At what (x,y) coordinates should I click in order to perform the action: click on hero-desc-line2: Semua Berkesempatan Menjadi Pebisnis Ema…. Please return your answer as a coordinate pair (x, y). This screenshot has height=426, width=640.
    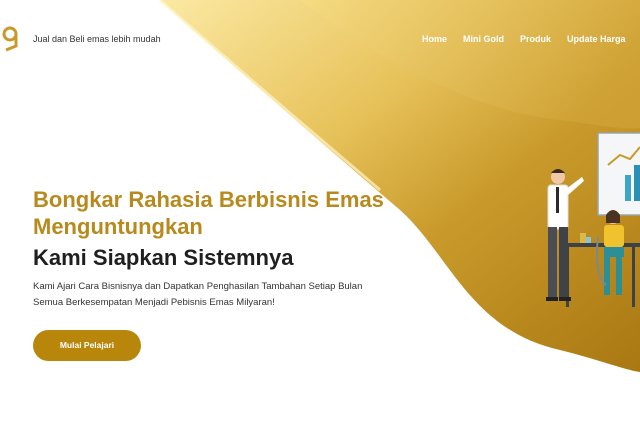
    Looking at the image, I should click on (154, 302).